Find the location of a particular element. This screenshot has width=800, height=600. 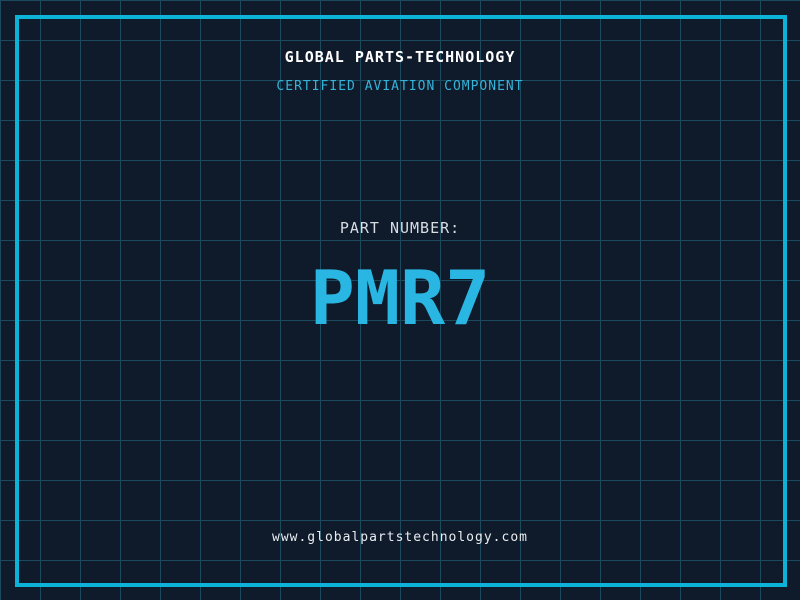

website-url: www.globalpartstechnology.com is located at coordinates (400, 537).